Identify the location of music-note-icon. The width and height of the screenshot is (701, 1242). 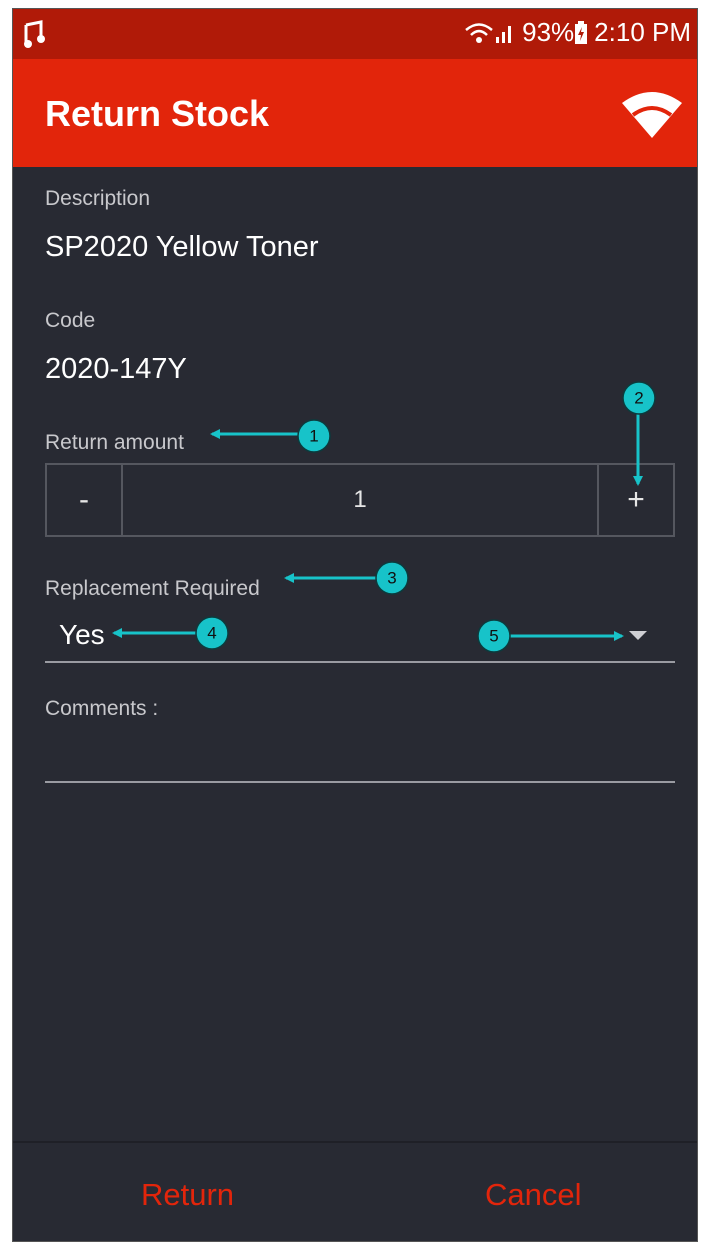
(34, 34).